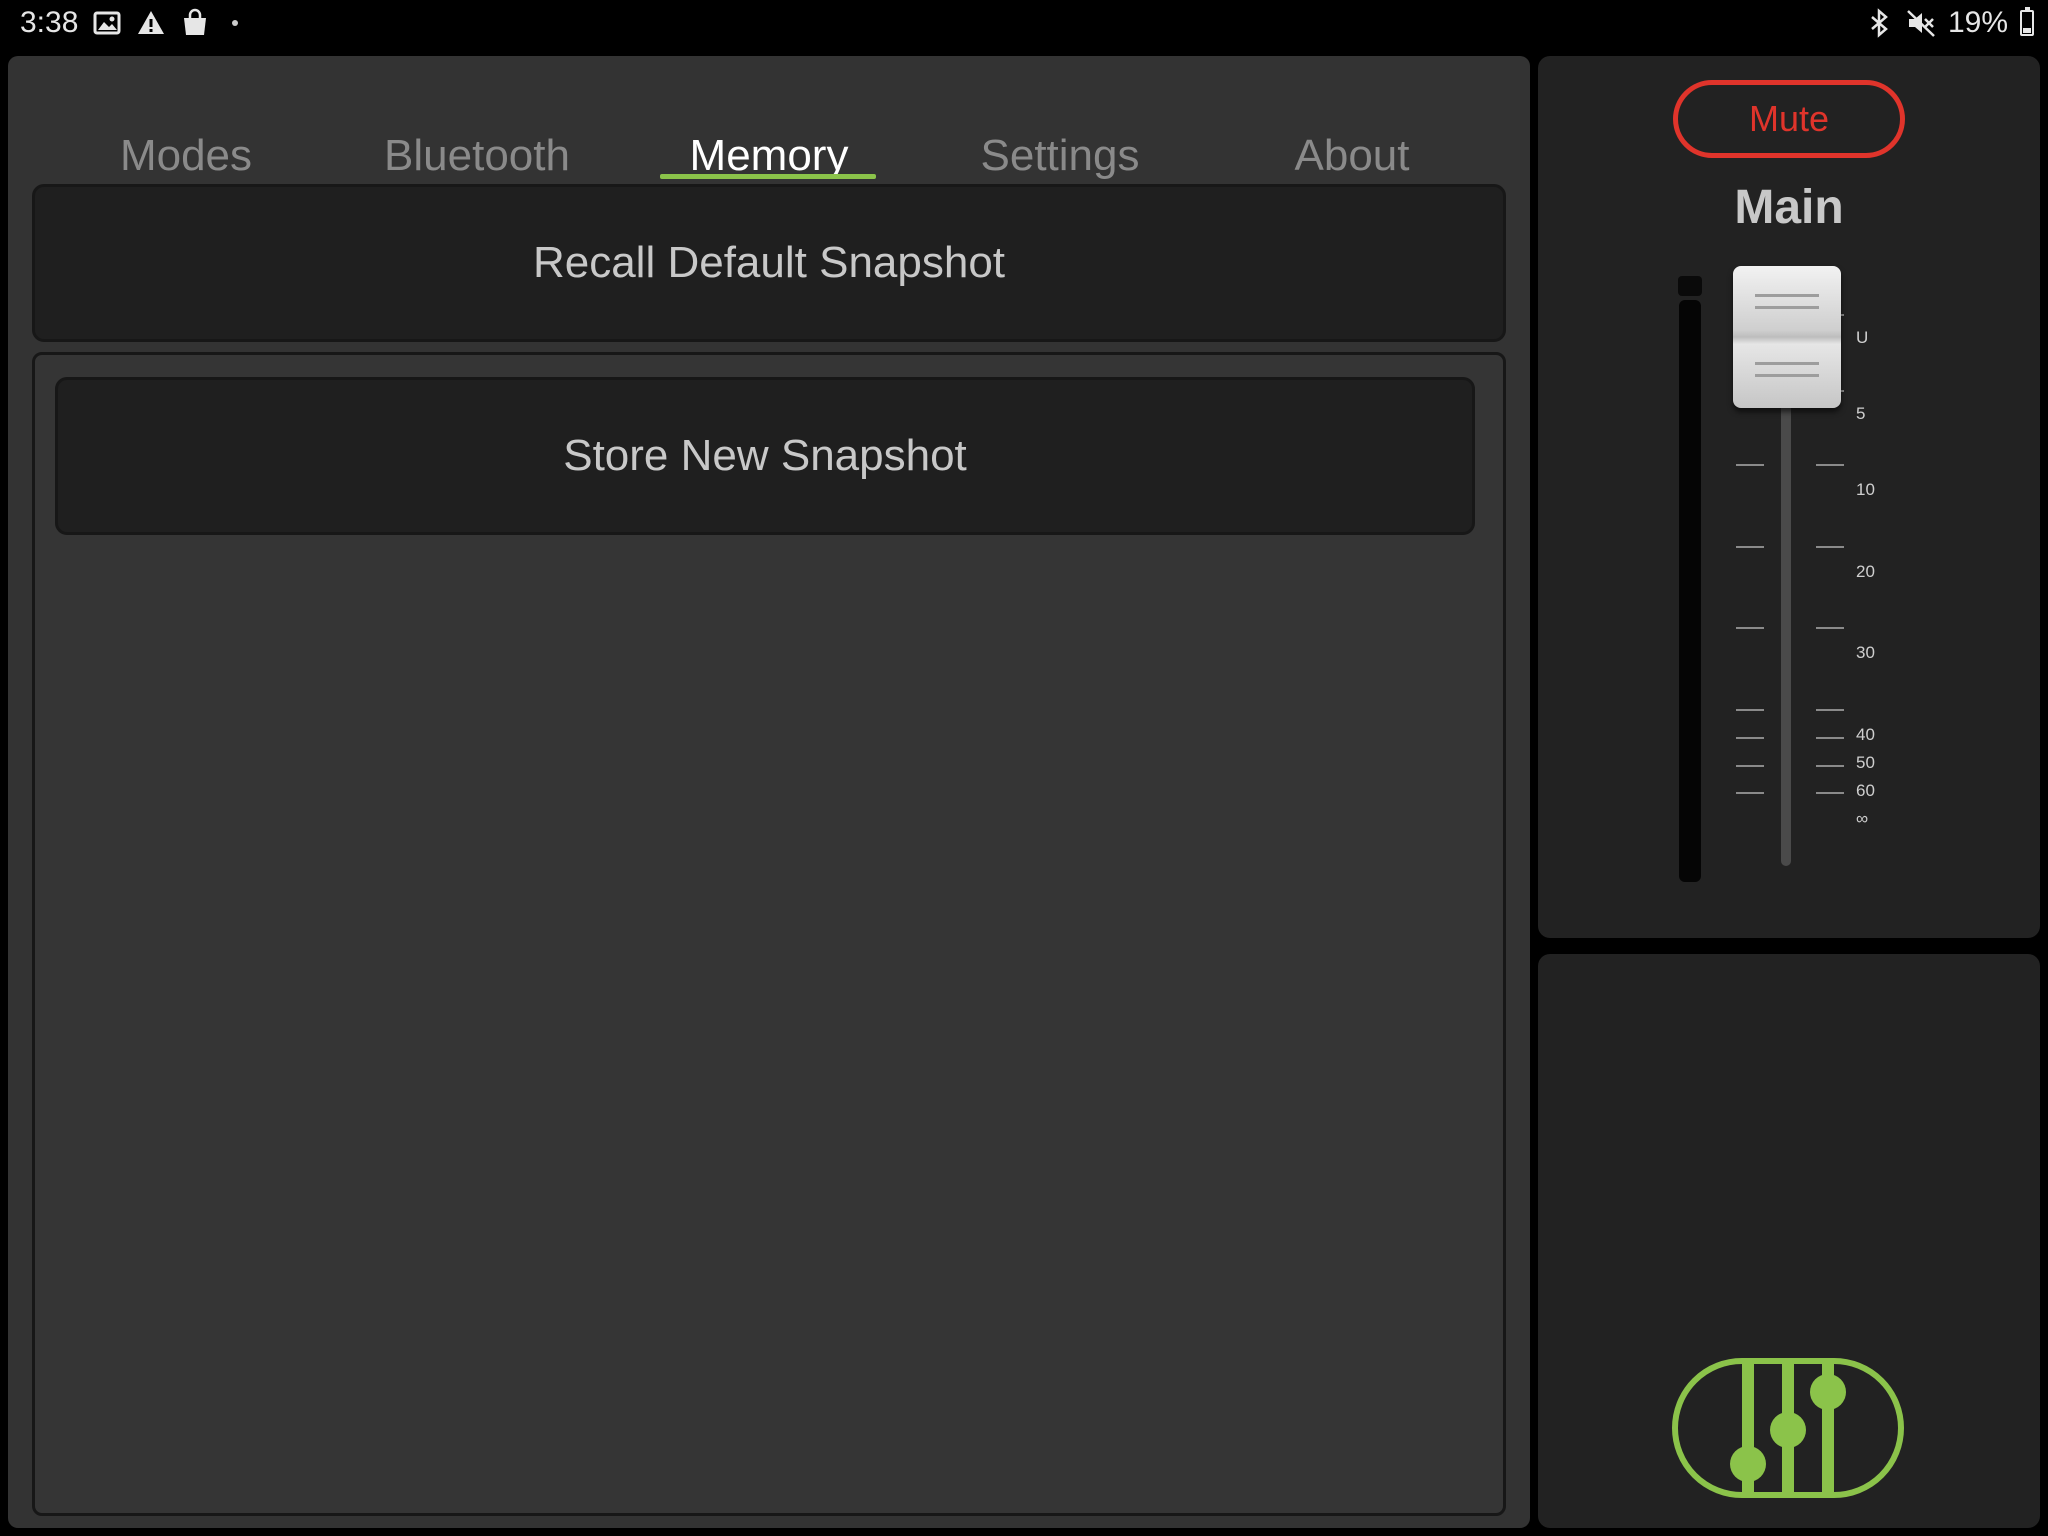 The height and width of the screenshot is (1536, 2048). I want to click on tab-about: About, so click(1352, 156).